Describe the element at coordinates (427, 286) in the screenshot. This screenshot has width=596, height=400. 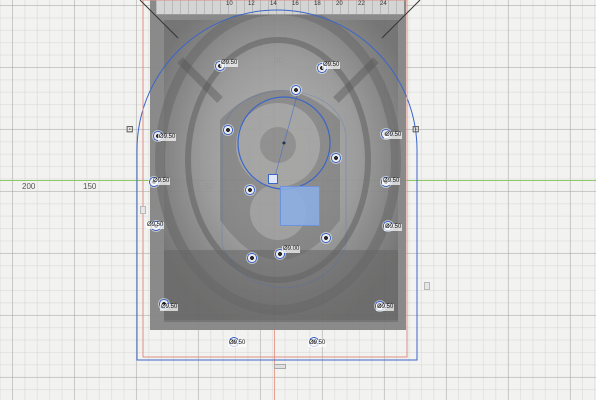
I see `resize-handle-right` at that location.